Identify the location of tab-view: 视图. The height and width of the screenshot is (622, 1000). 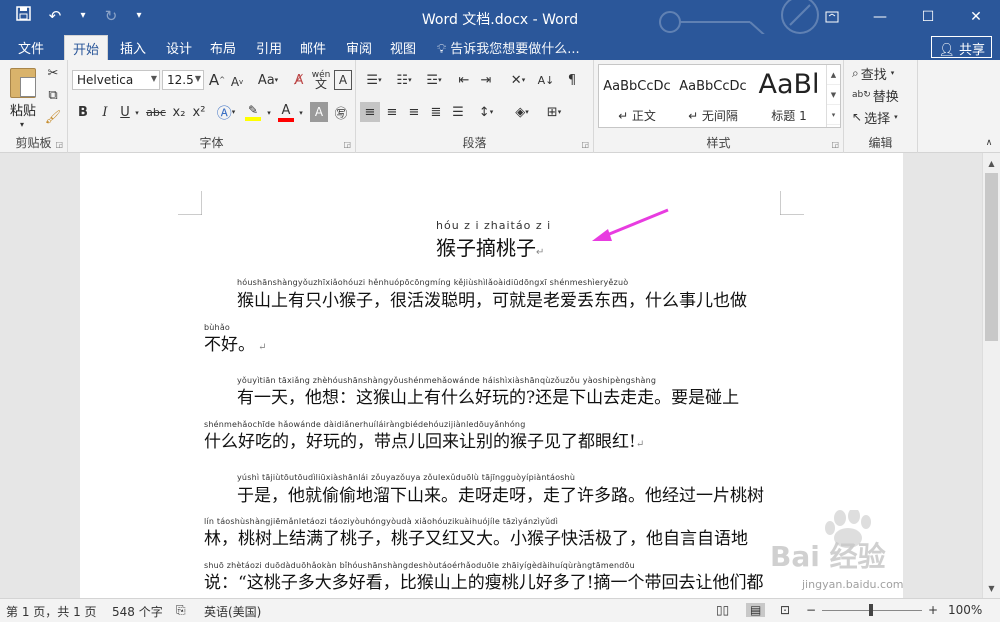
(403, 47).